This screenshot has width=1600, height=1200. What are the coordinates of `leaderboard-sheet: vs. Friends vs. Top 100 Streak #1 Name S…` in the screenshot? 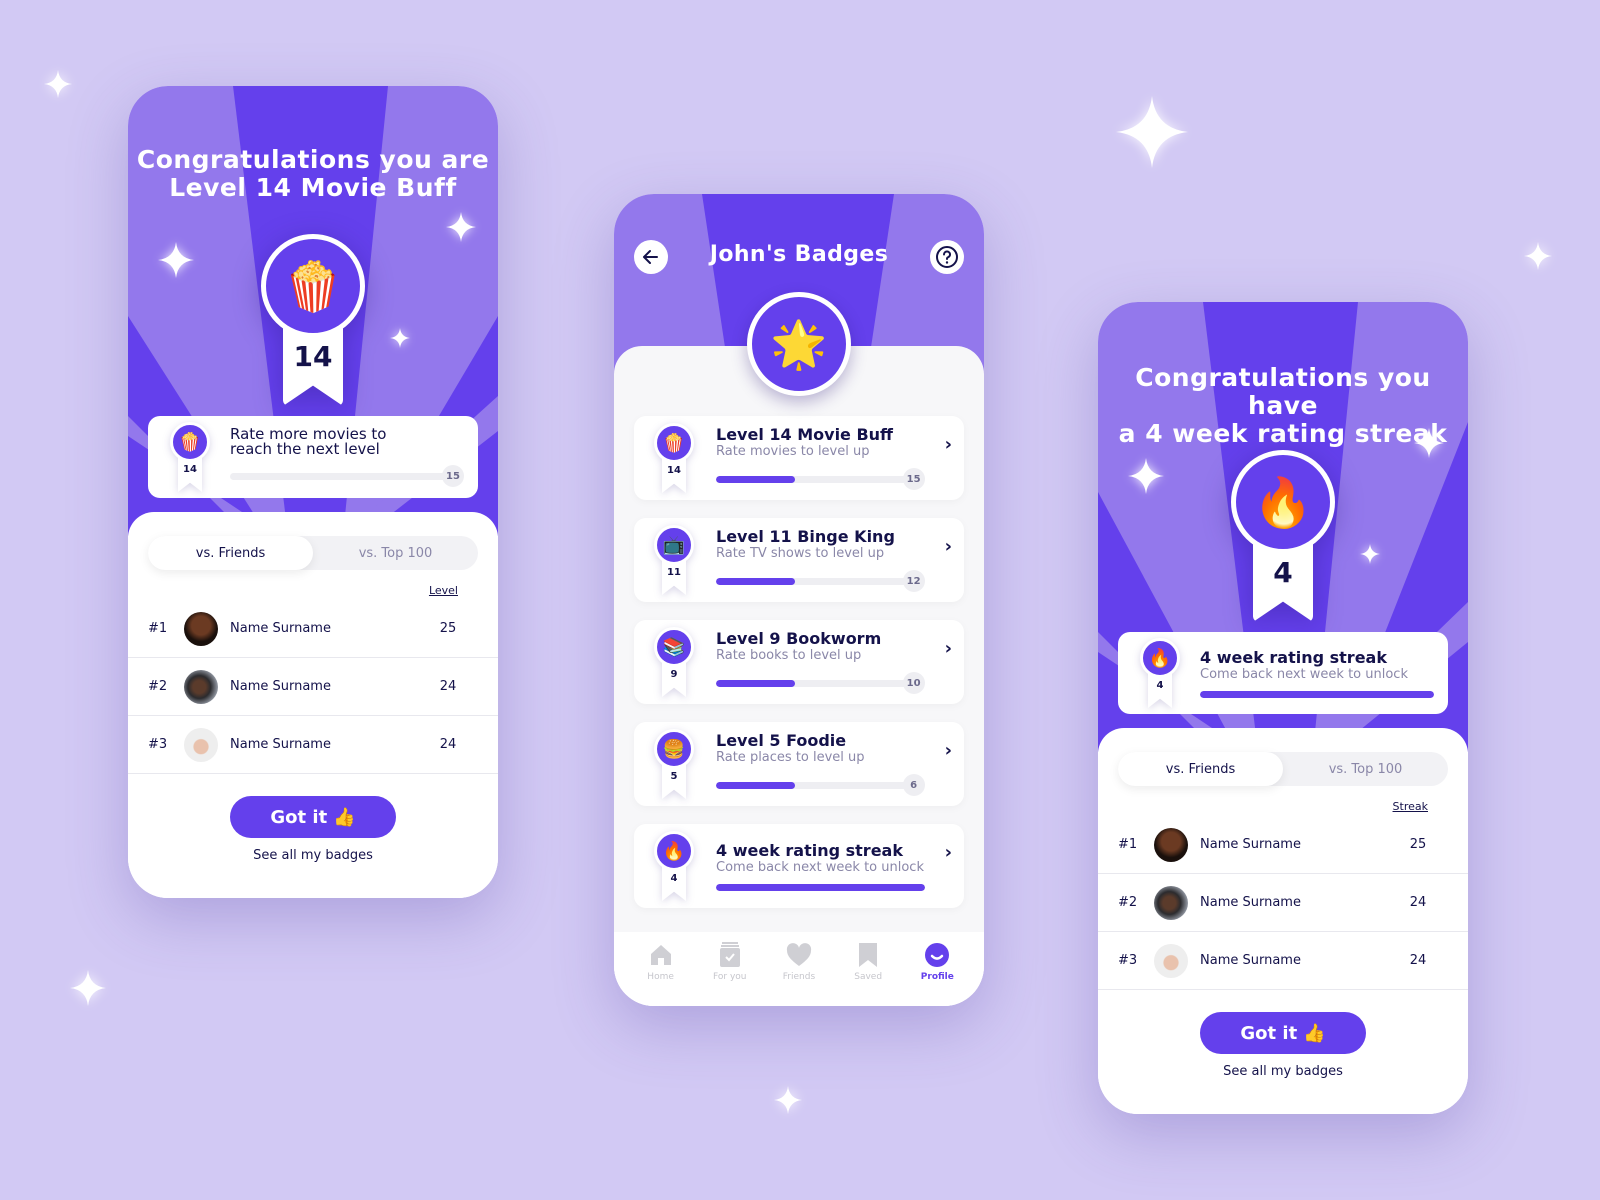 It's located at (1283, 921).